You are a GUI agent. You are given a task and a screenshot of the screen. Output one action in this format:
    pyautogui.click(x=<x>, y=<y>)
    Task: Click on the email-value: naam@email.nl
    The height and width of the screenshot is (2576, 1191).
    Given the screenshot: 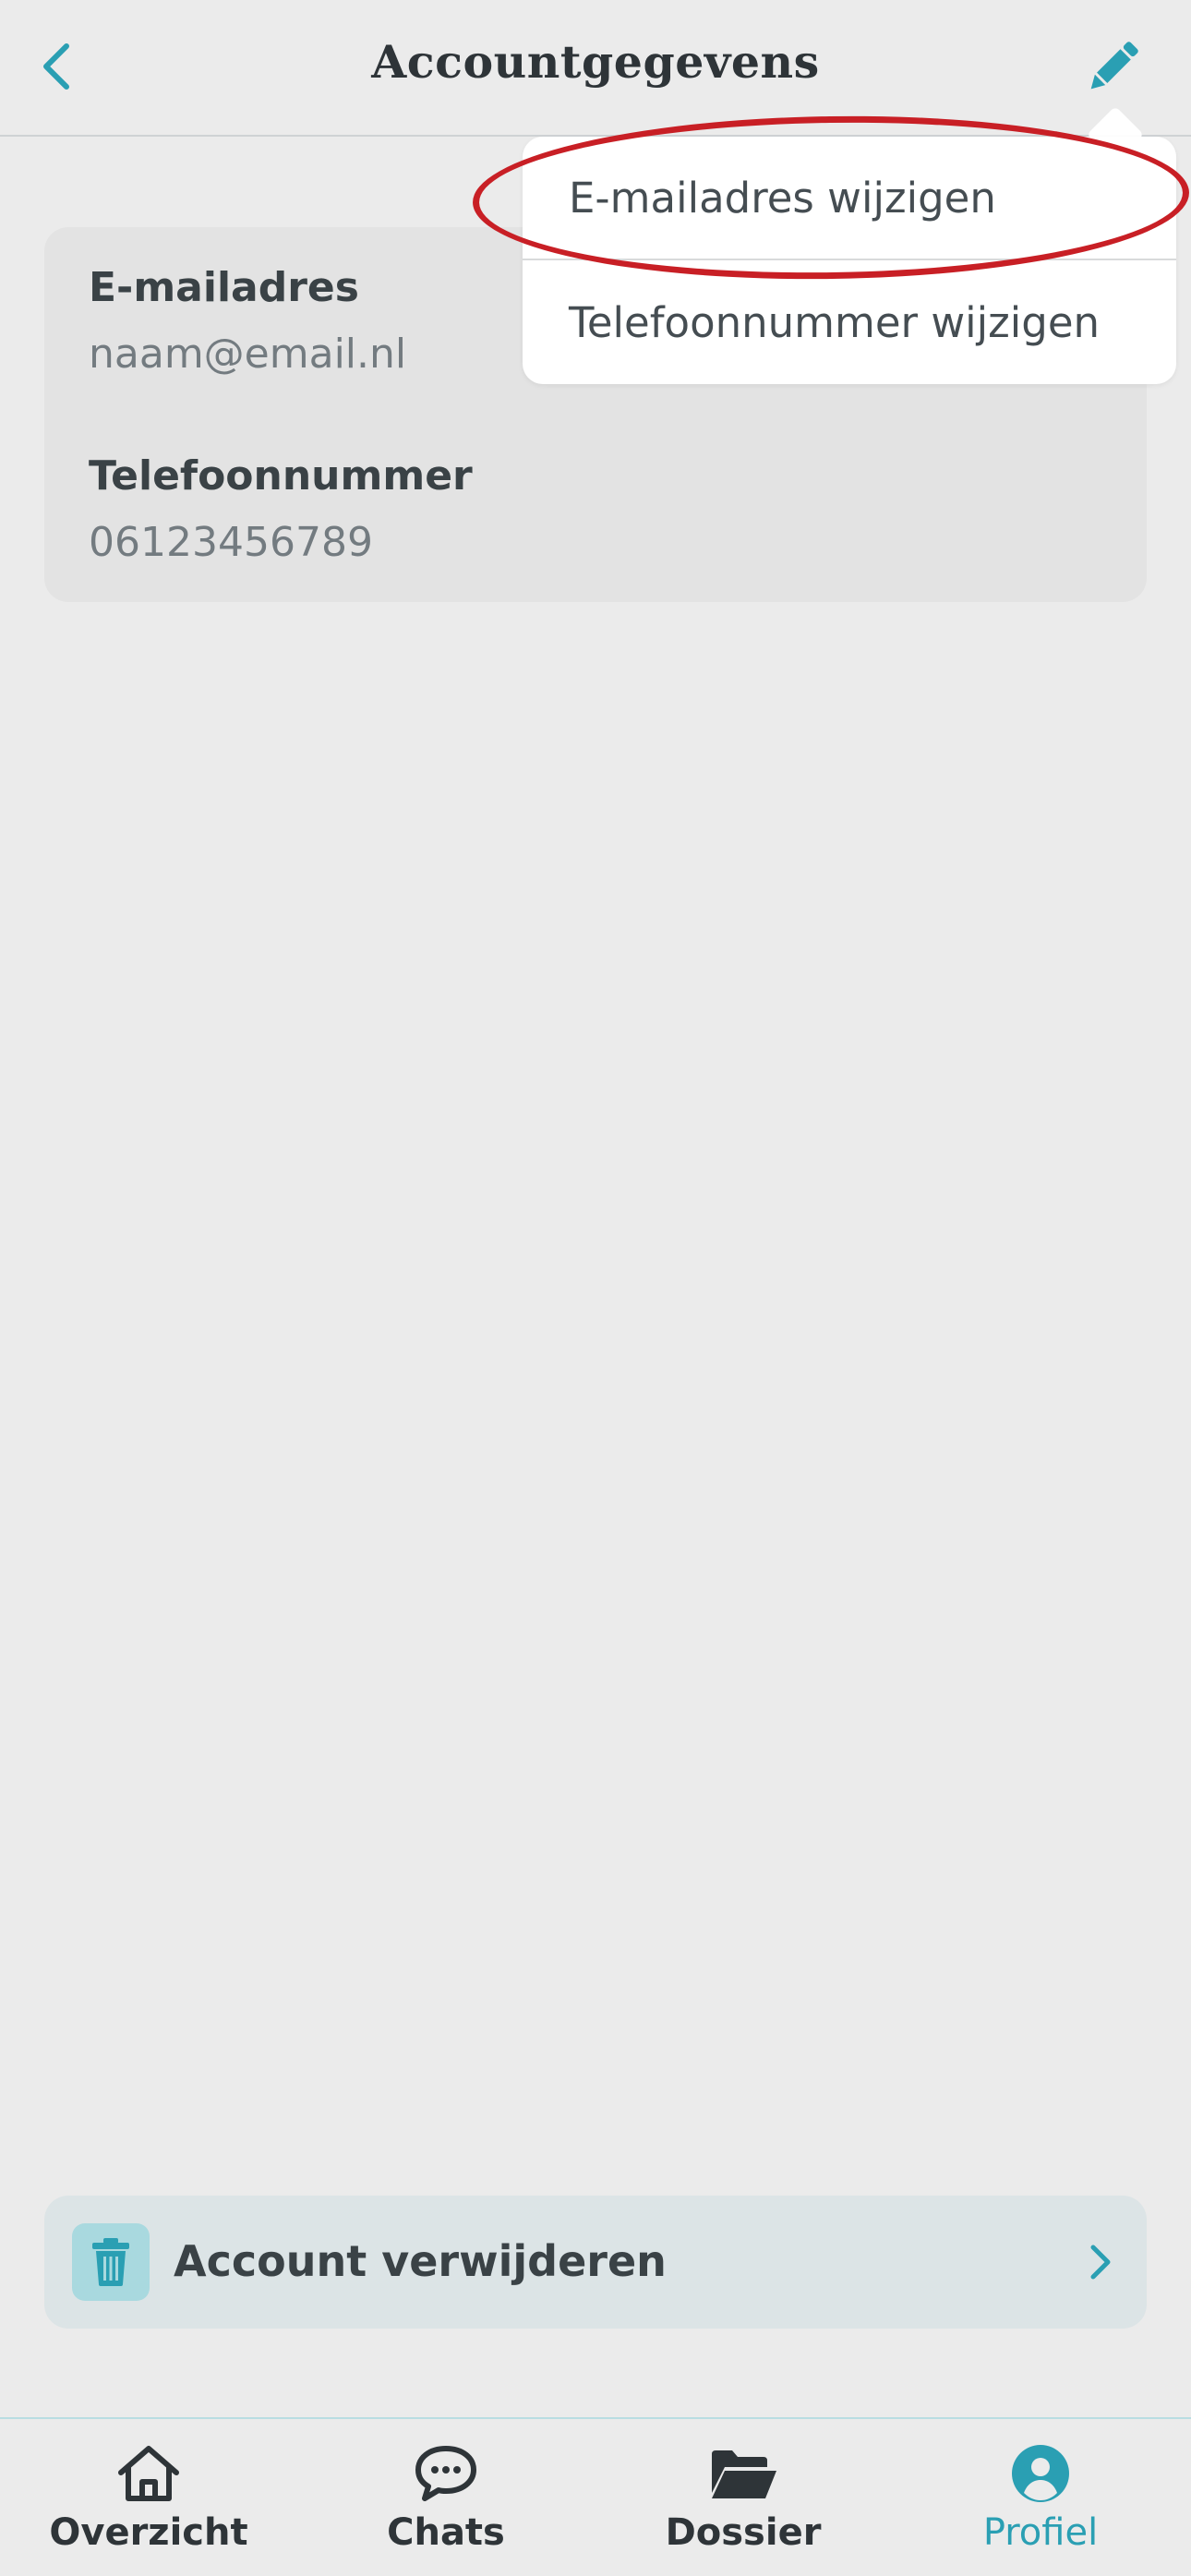 What is the action you would take?
    pyautogui.click(x=248, y=354)
    